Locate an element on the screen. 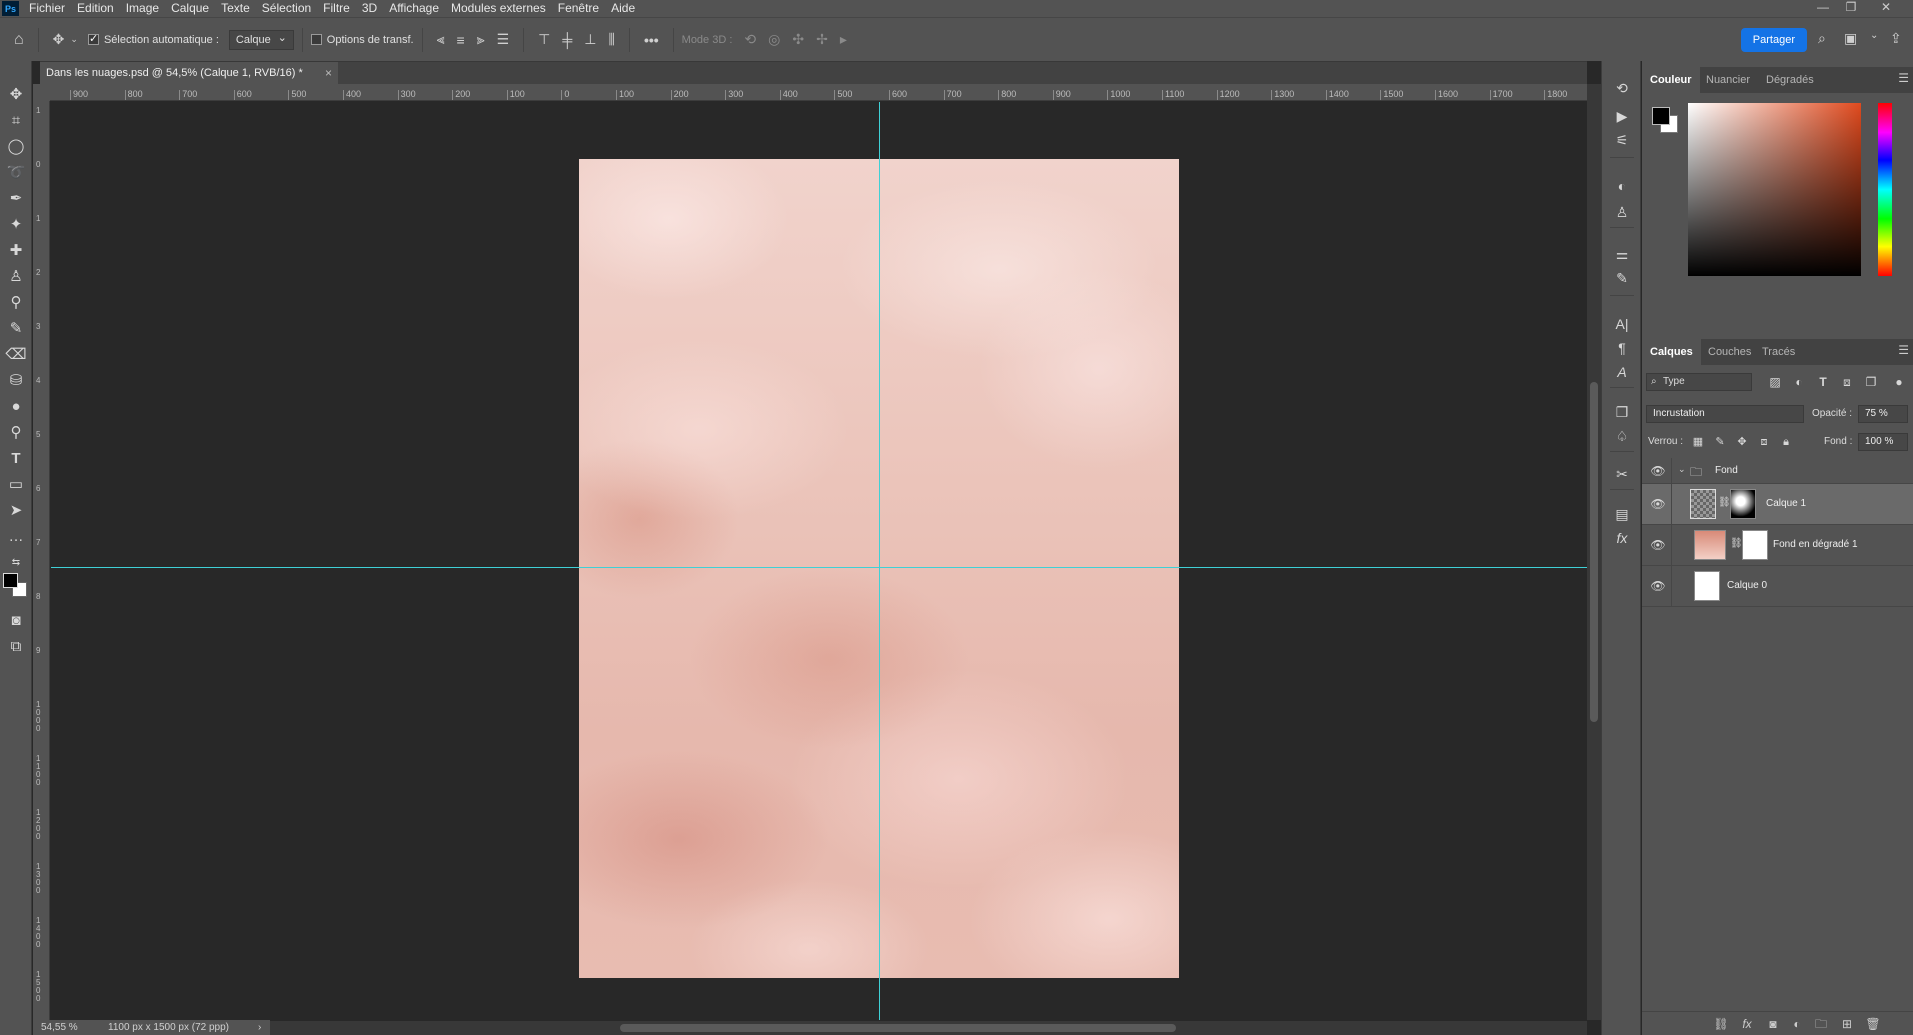  vertical-scrollbar is located at coordinates (1594, 552).